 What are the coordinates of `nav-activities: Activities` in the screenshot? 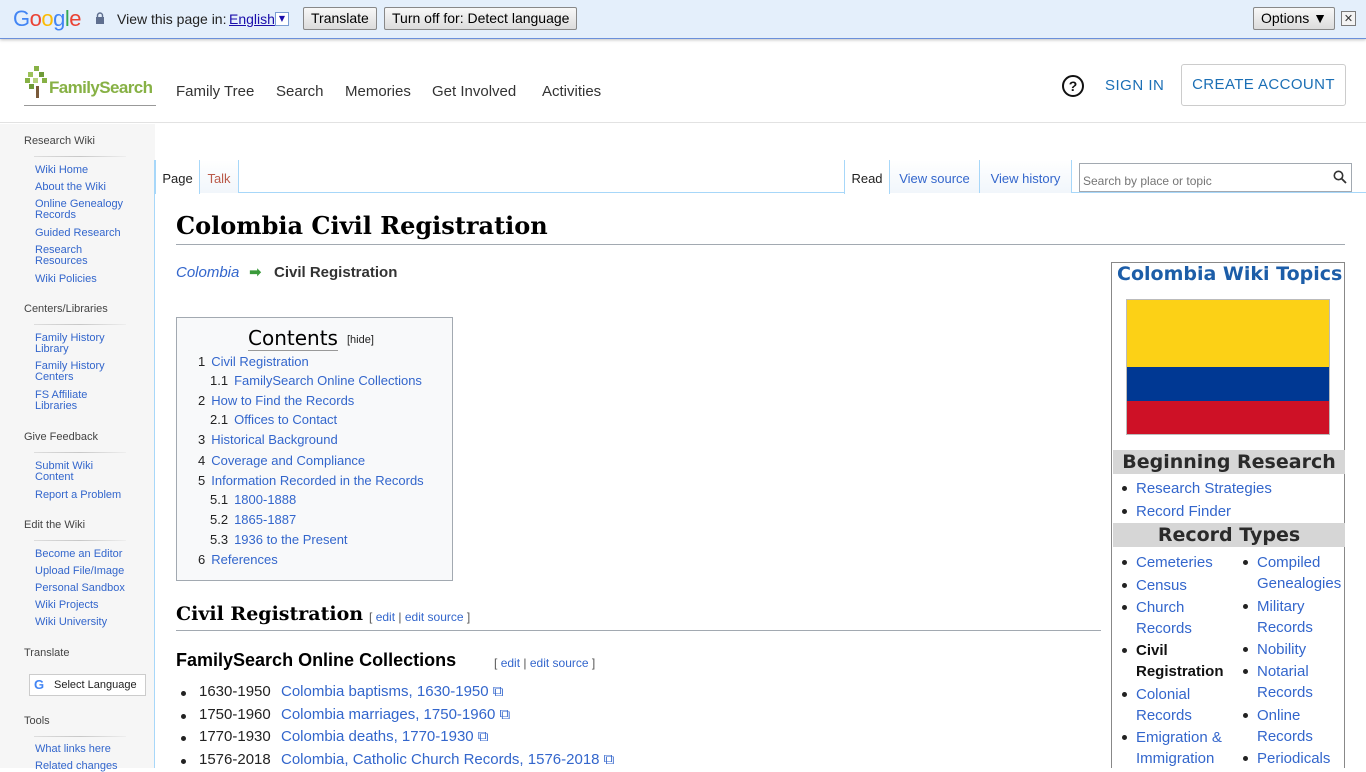 It's located at (571, 91).